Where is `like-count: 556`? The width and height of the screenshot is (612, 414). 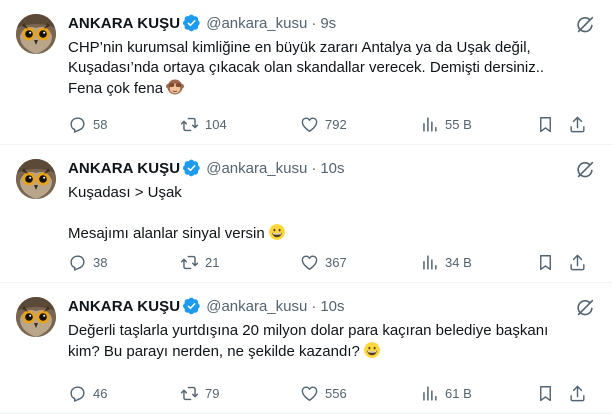 like-count: 556 is located at coordinates (336, 393).